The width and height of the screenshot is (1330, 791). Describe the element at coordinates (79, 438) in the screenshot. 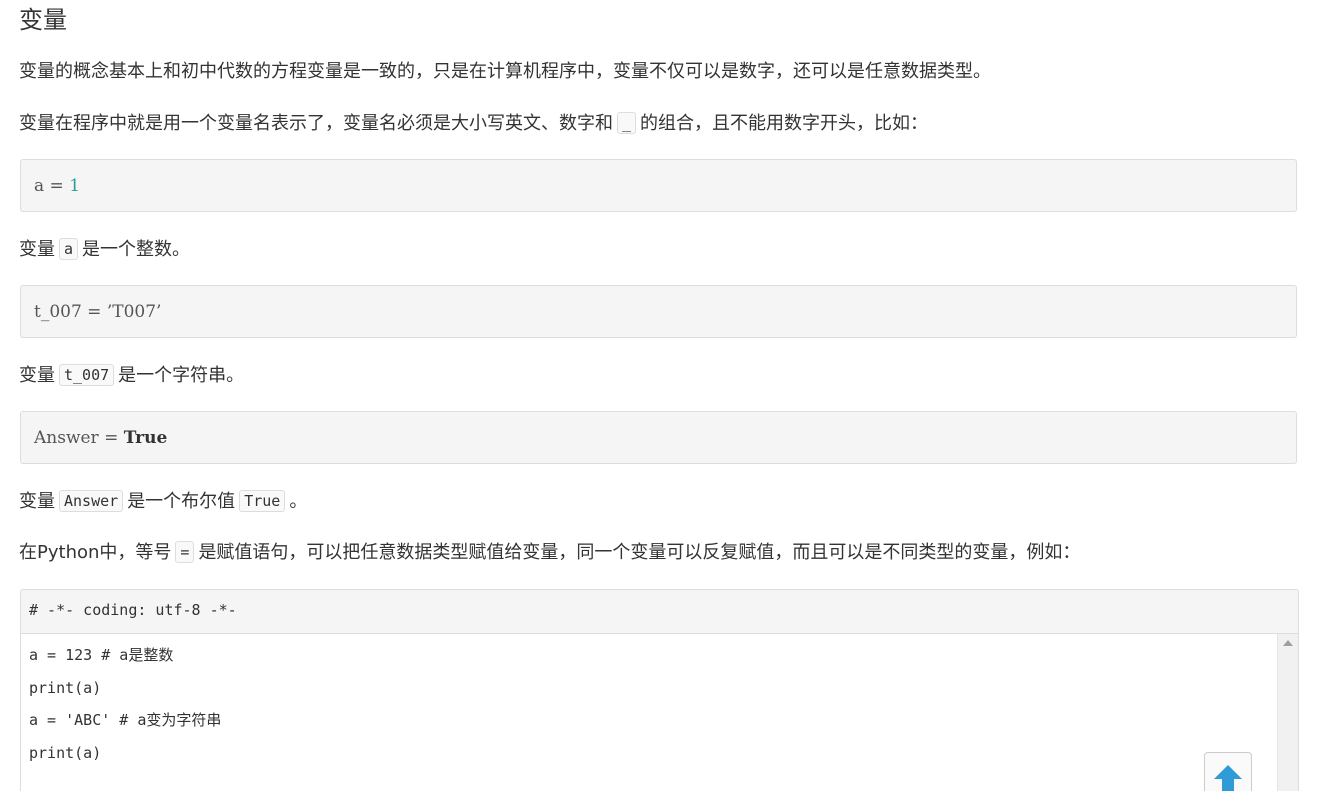

I see `code-lhs: Answer =` at that location.